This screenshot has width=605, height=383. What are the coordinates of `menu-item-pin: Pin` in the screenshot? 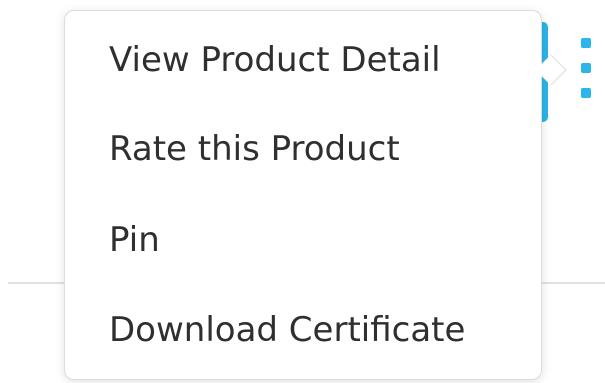 It's located at (134, 240).